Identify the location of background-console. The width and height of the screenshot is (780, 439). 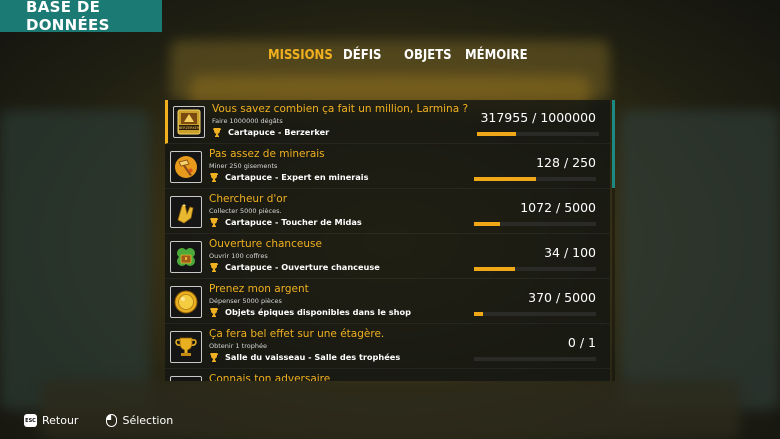
(390, 409).